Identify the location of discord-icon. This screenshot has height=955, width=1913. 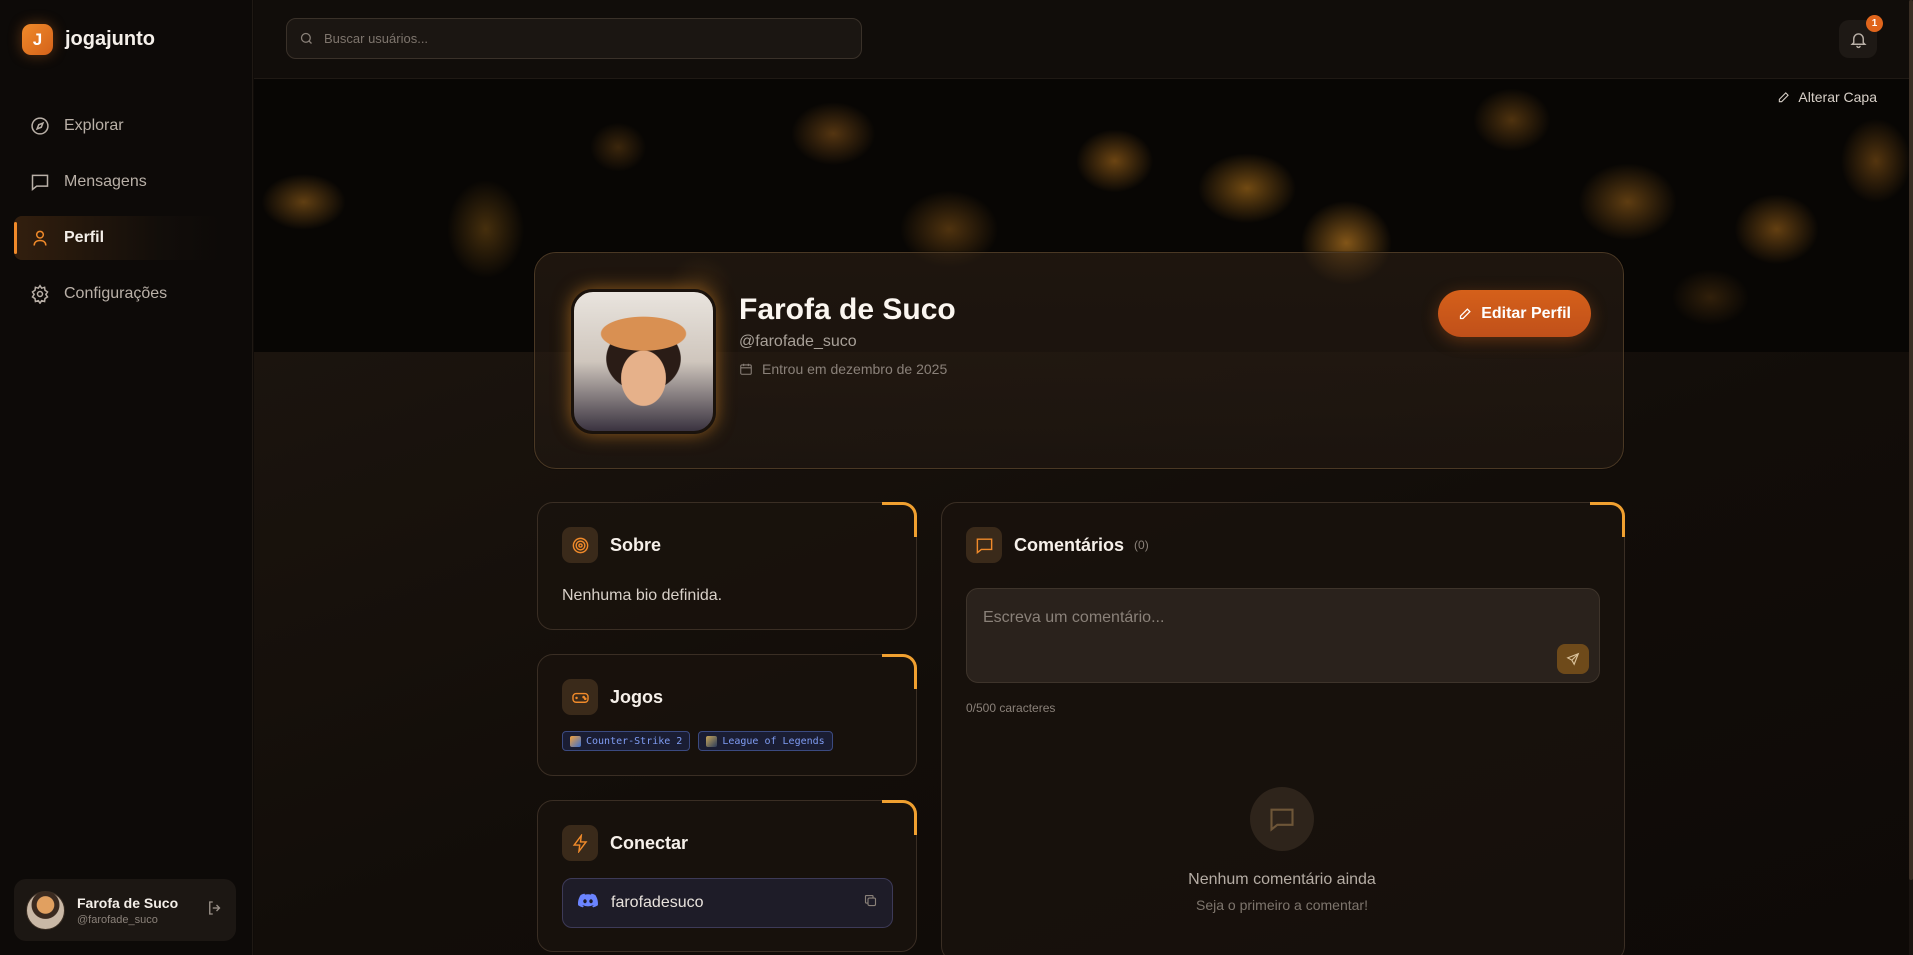
(588, 903).